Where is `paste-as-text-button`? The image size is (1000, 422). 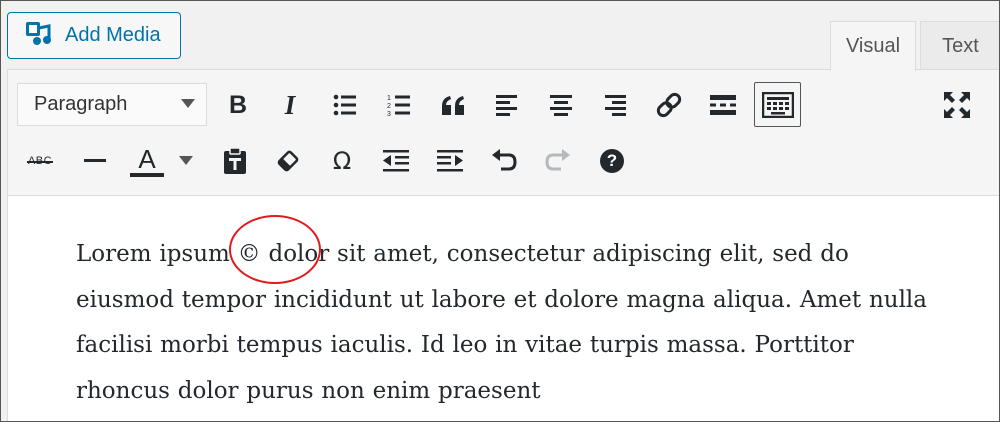 paste-as-text-button is located at coordinates (235, 161).